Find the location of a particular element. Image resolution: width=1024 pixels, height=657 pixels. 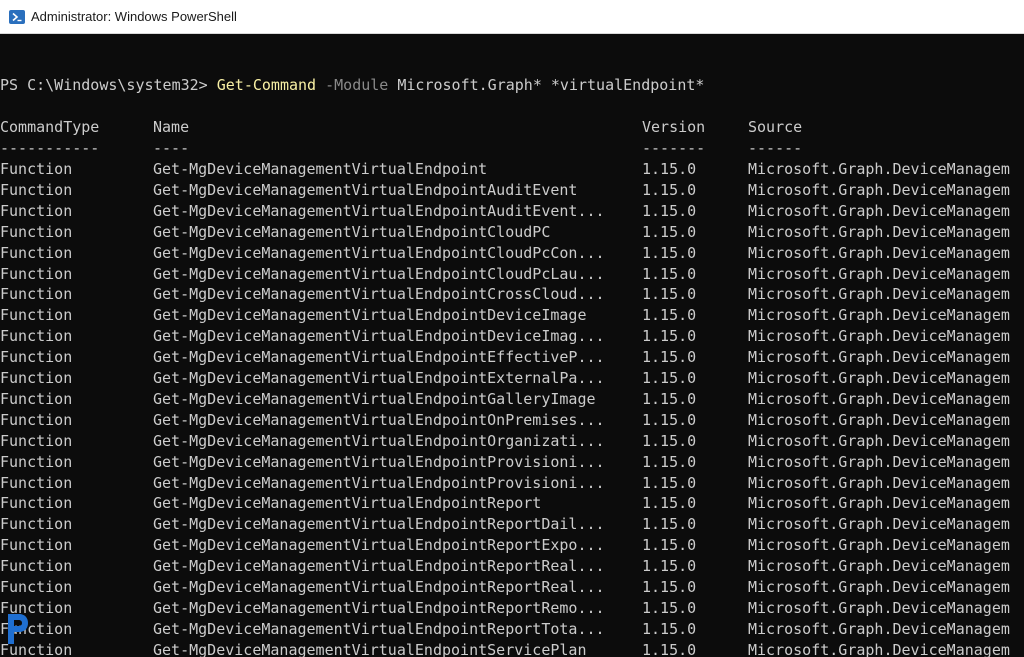

window-title: Administrator: Windows PowerShell is located at coordinates (134, 16).